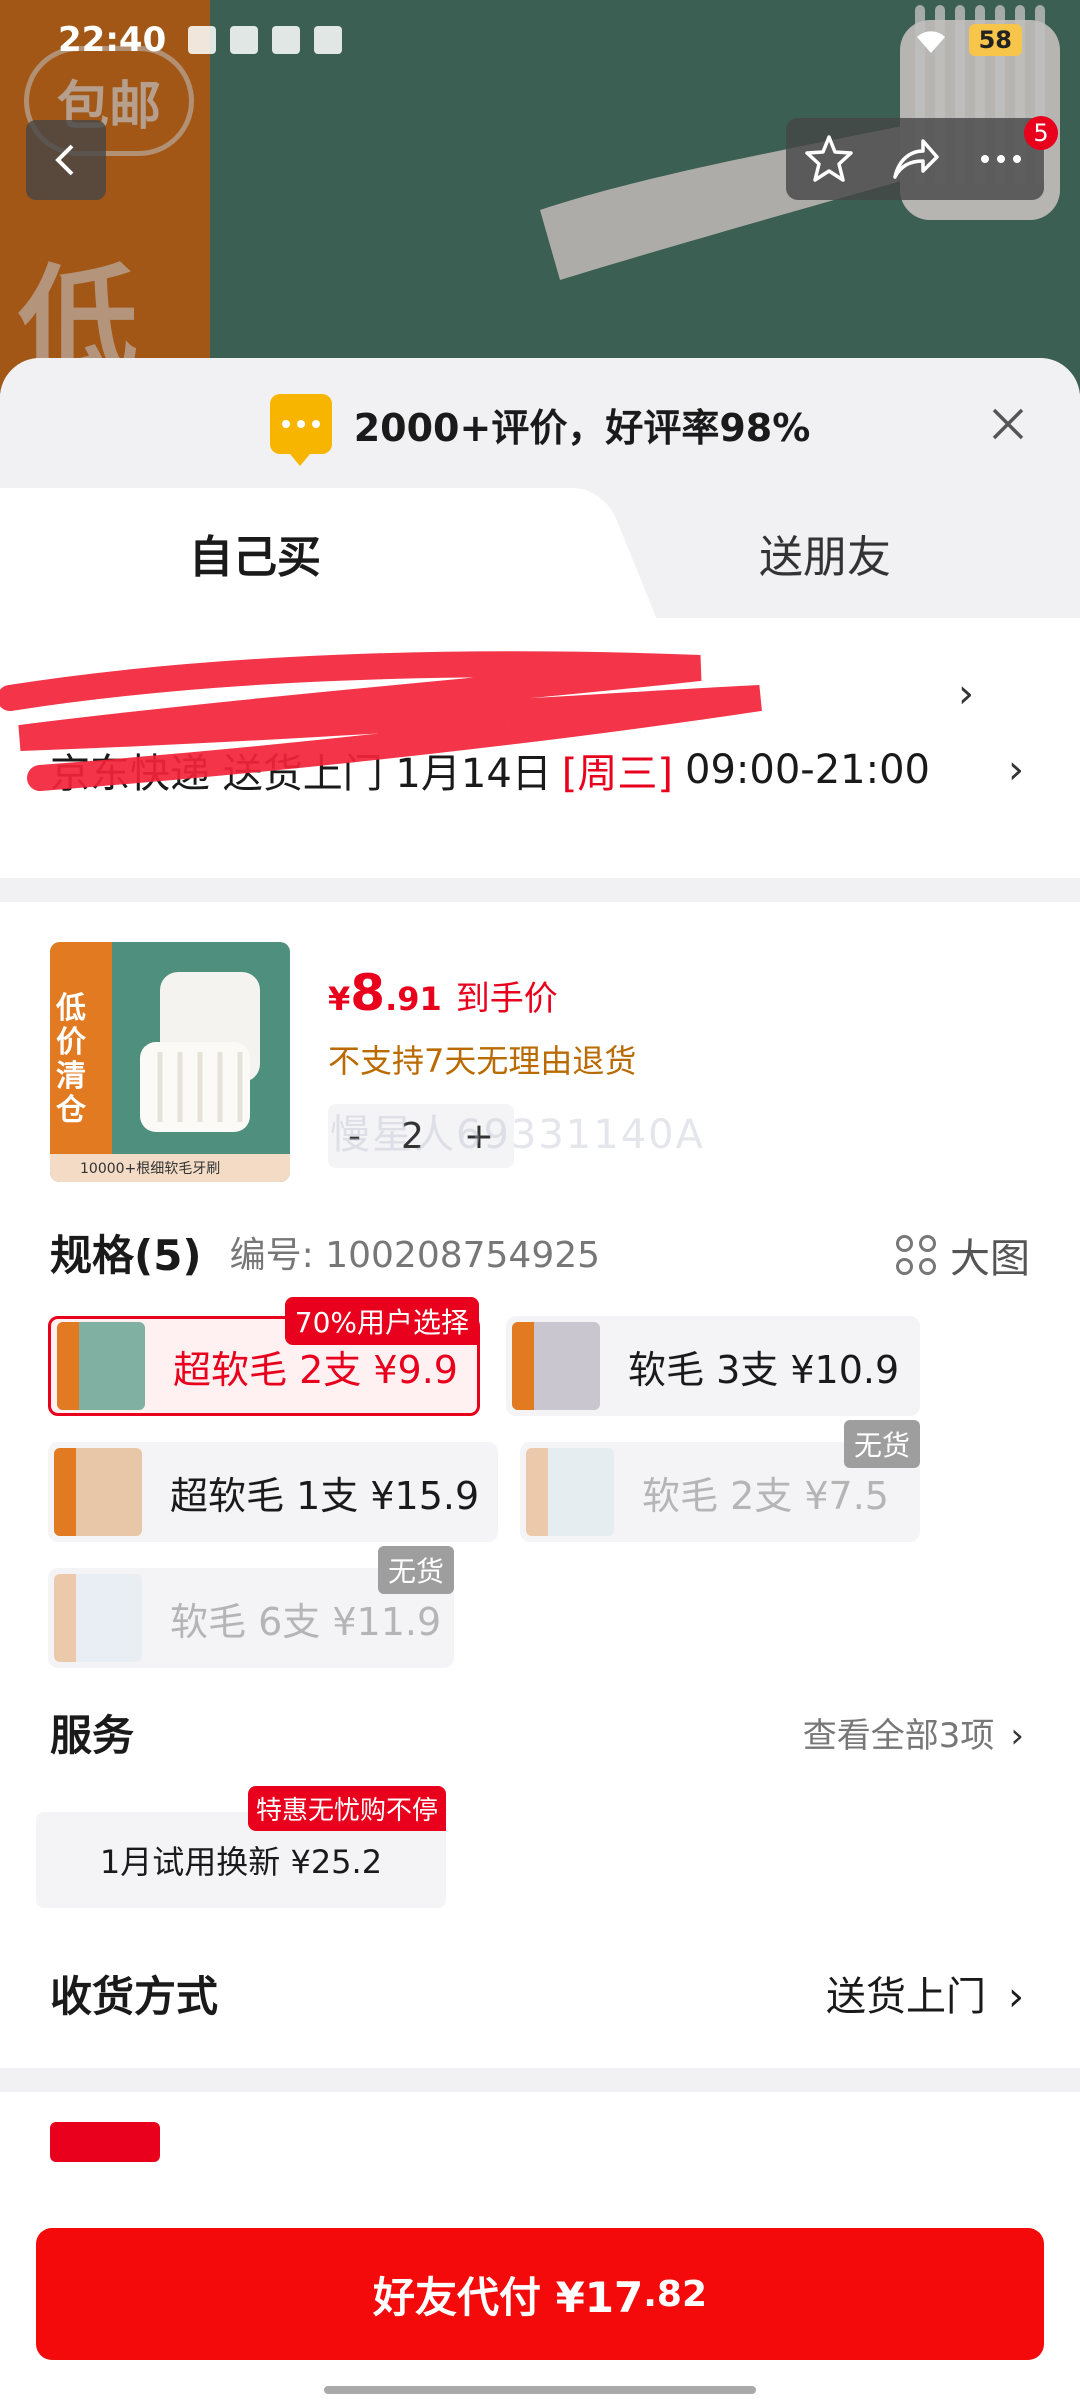  Describe the element at coordinates (126, 1255) in the screenshot. I see `spec-title: 规格(5)` at that location.